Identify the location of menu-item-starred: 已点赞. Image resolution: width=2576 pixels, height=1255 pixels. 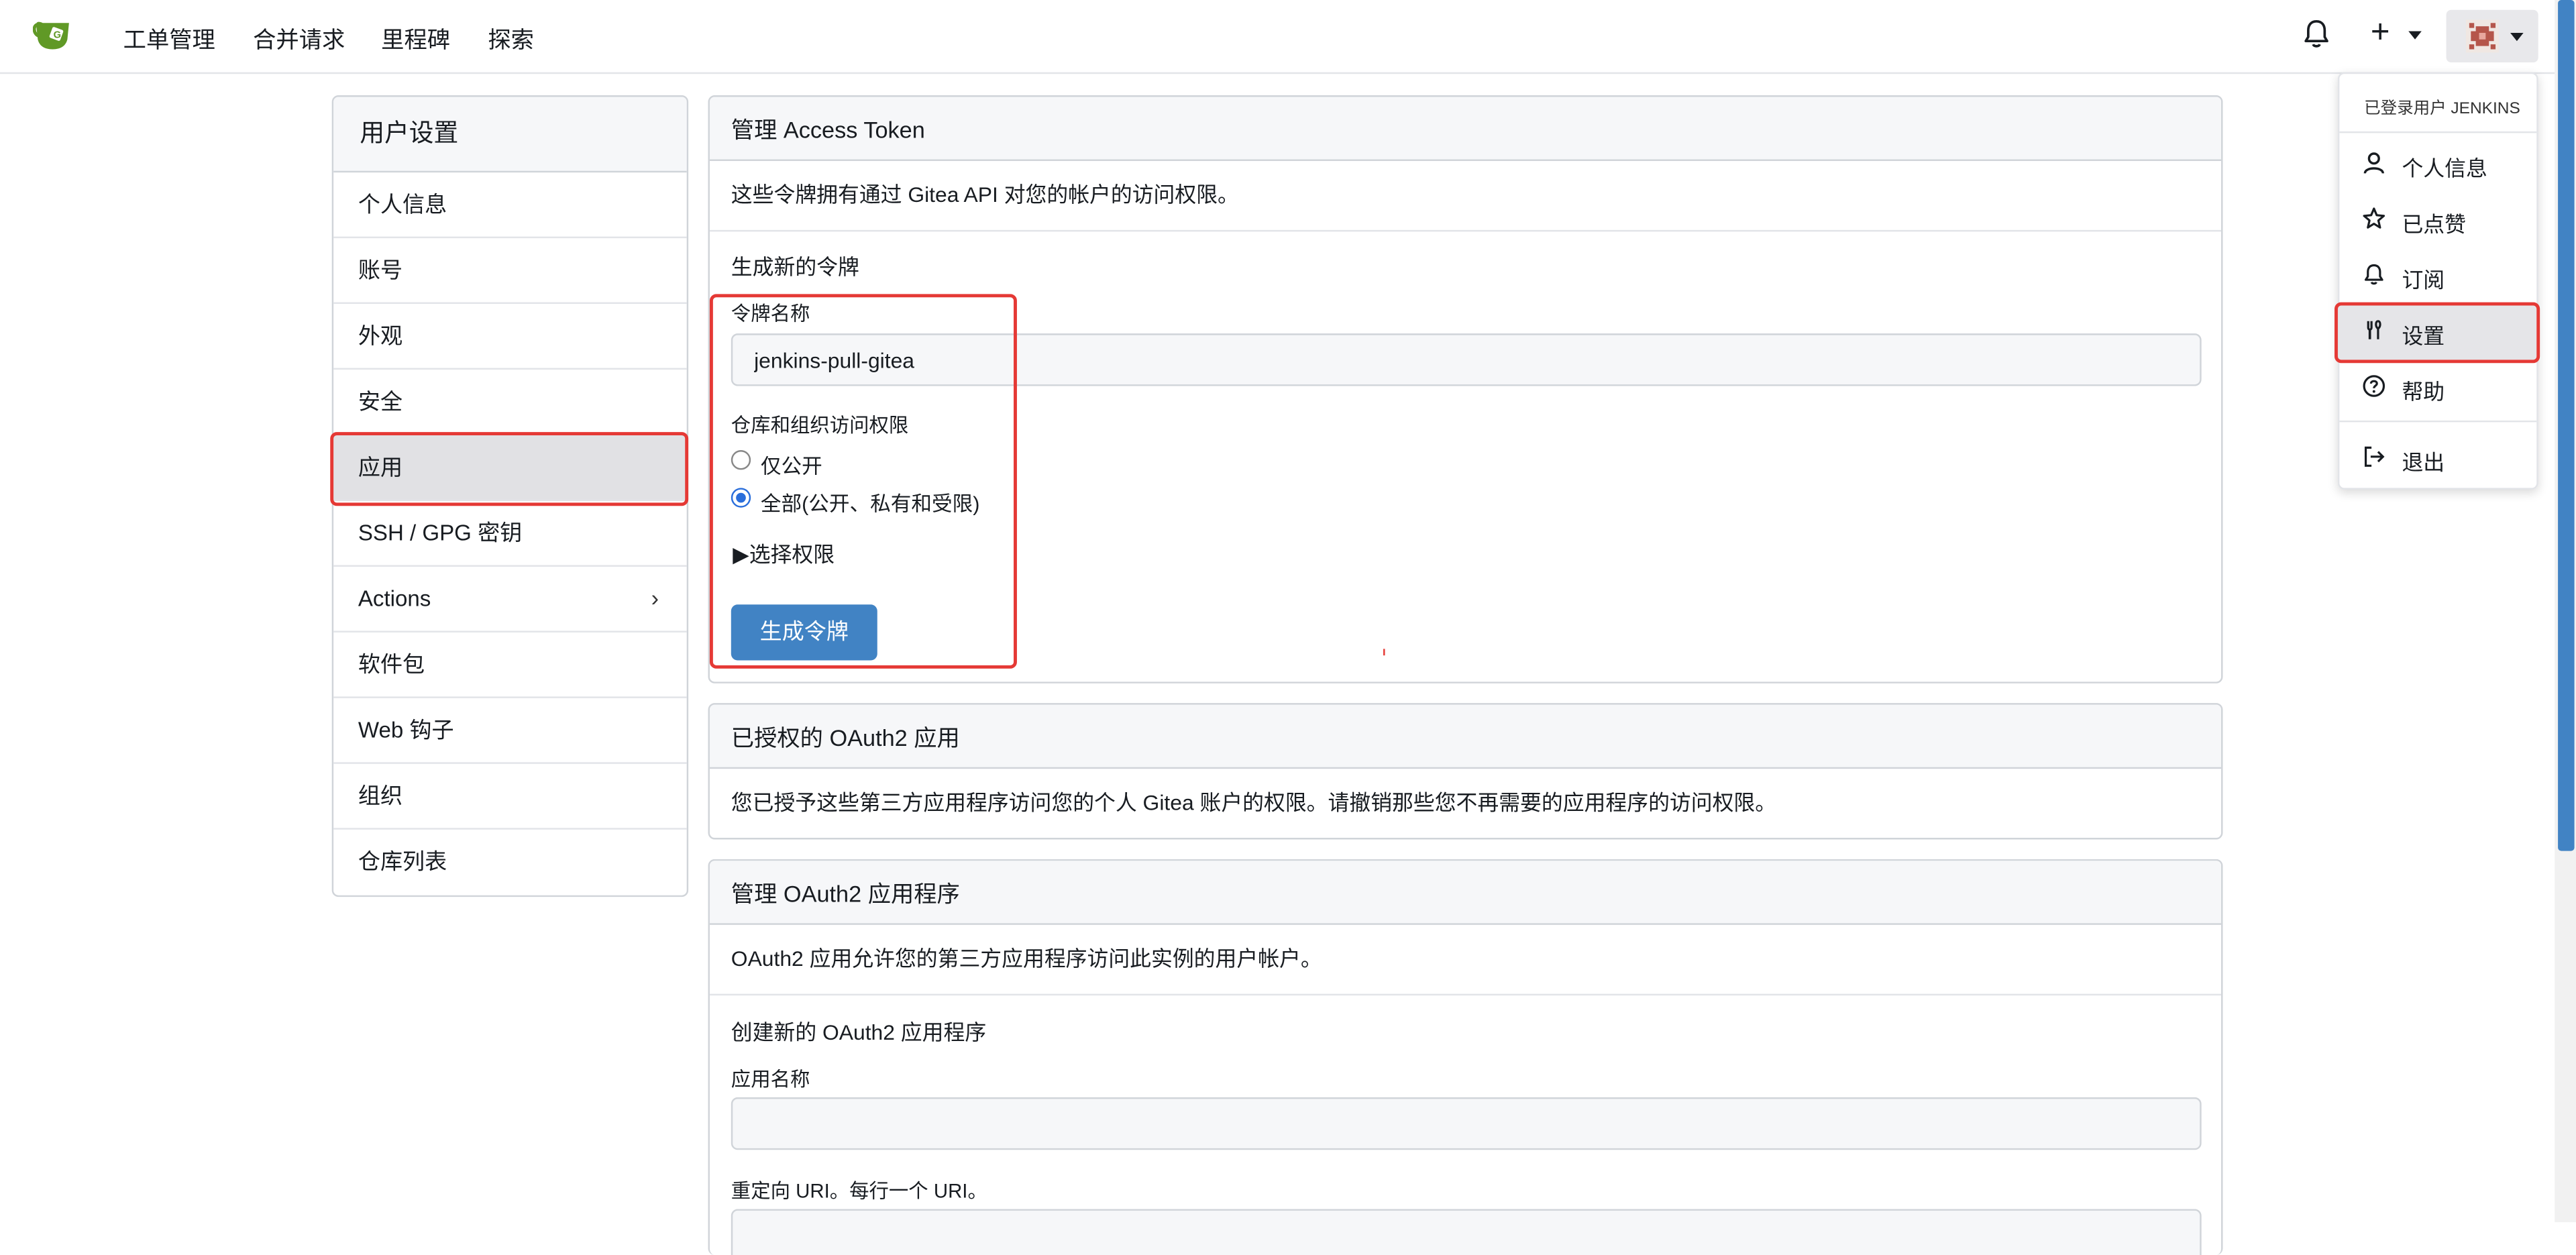
(2437, 220).